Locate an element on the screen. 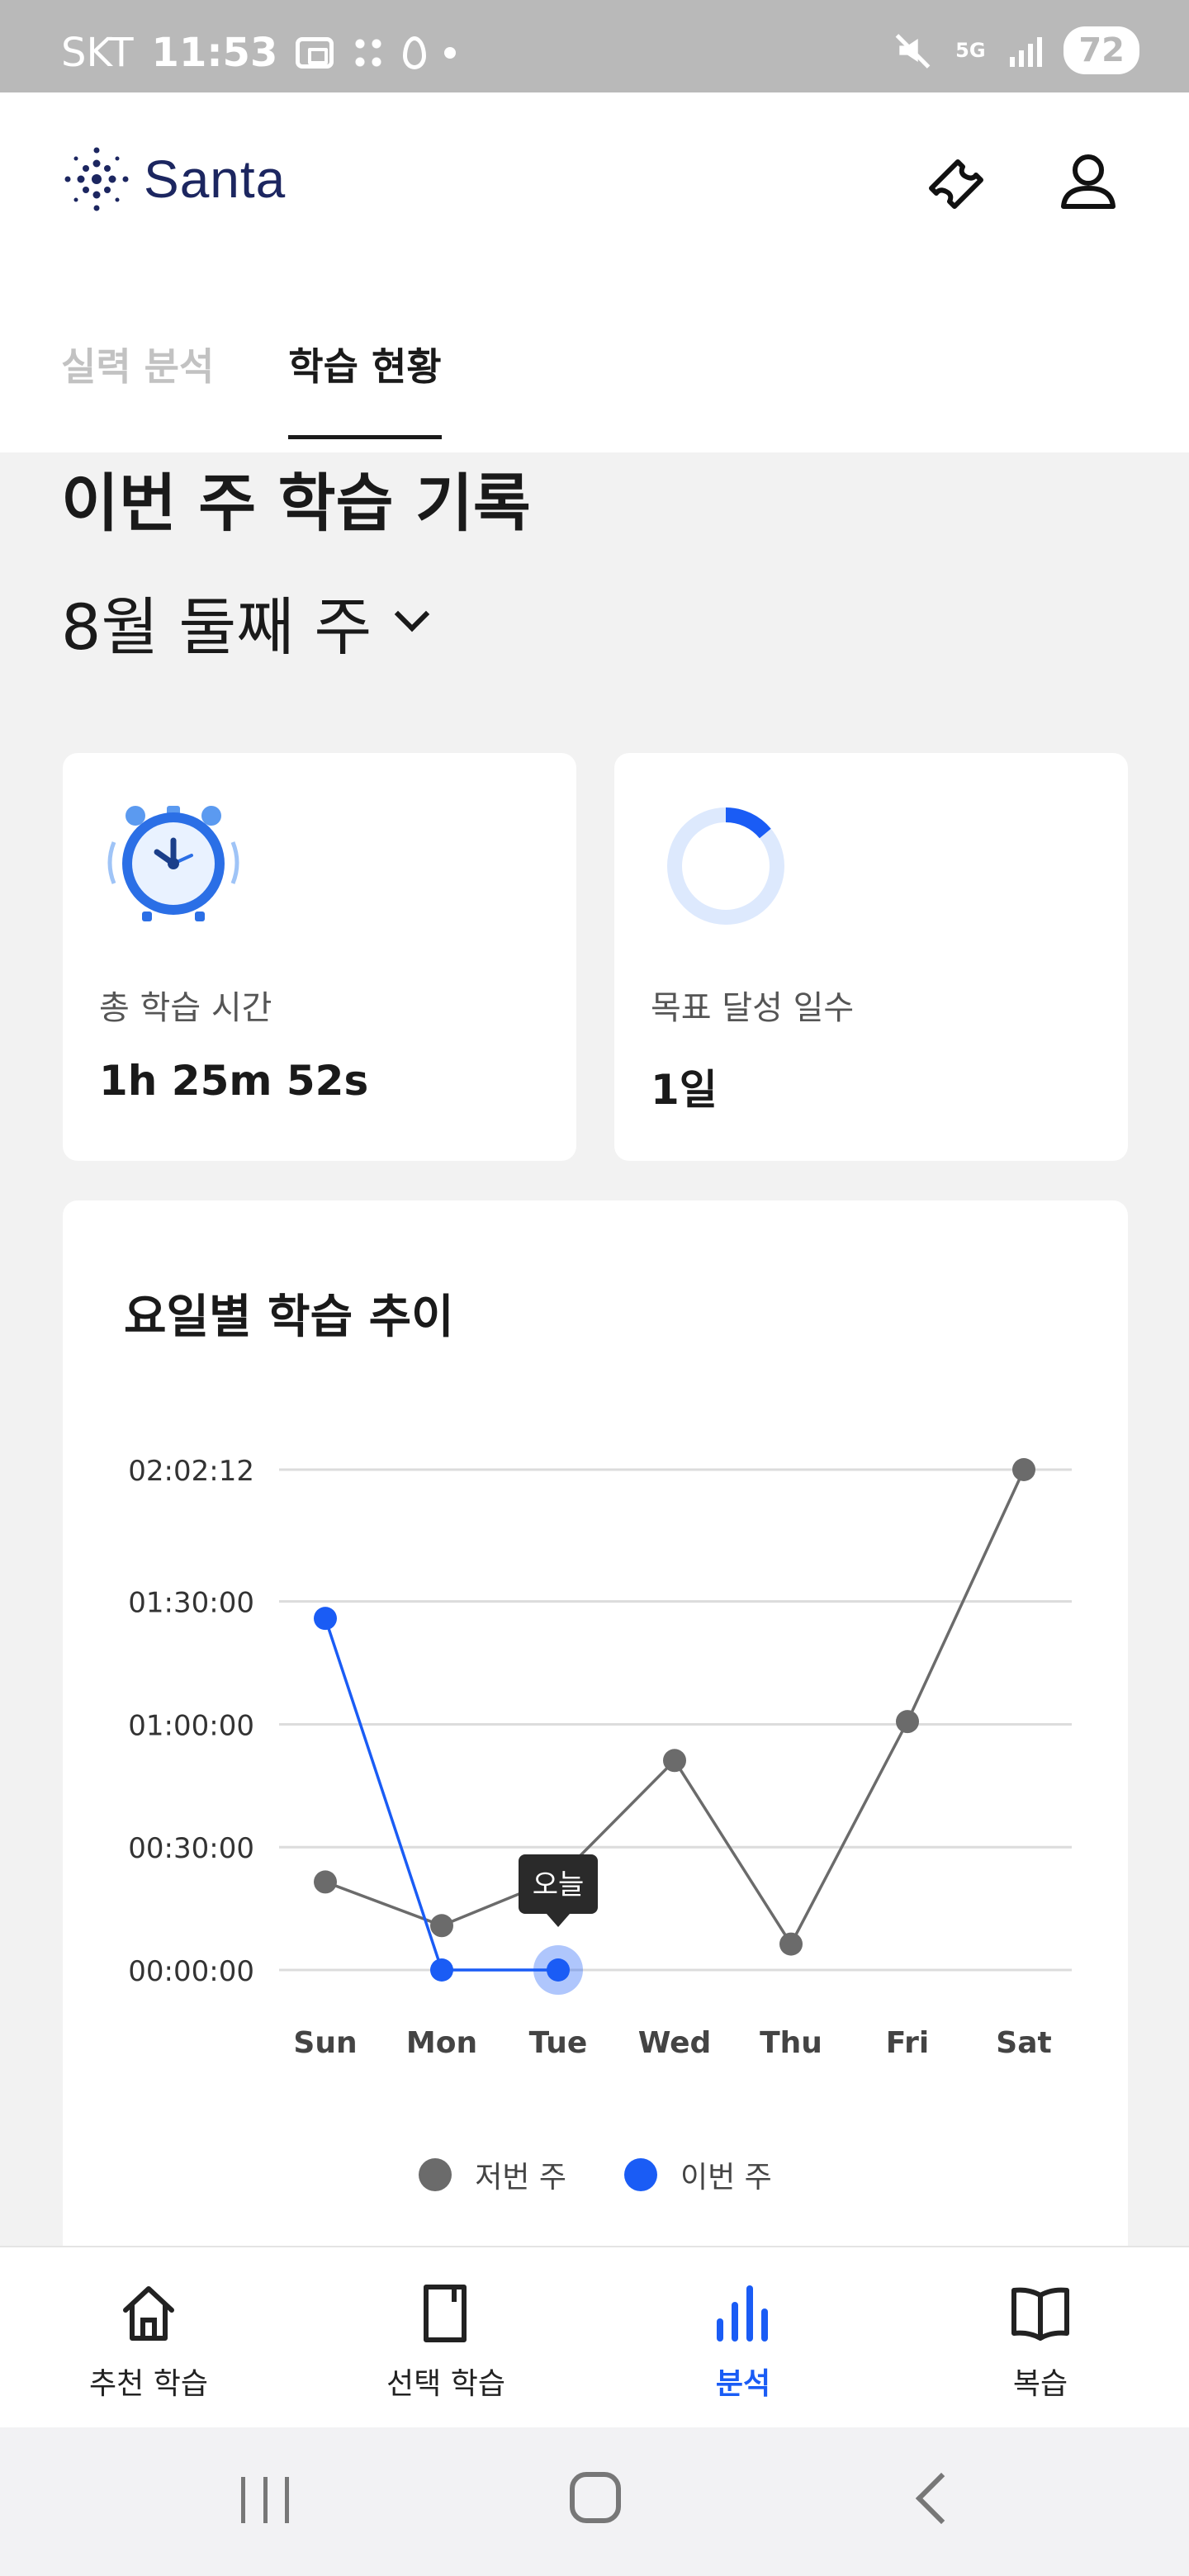  nav-label: 추천 학습 is located at coordinates (148, 2384).